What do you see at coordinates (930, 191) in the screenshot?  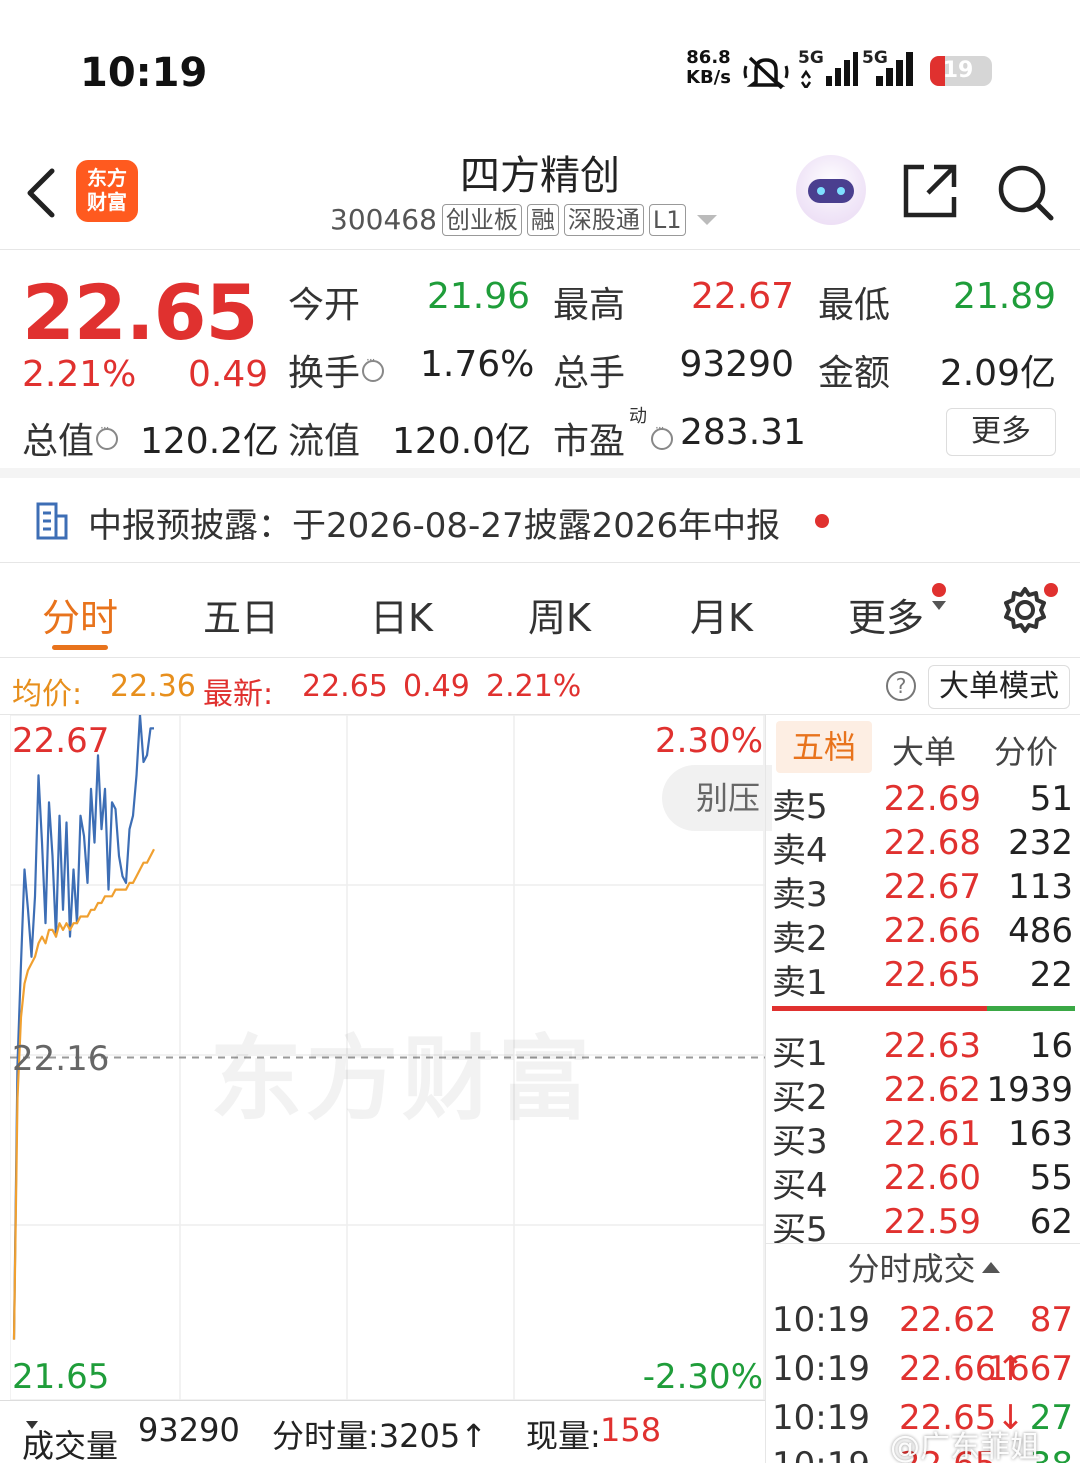 I see `share-icon` at bounding box center [930, 191].